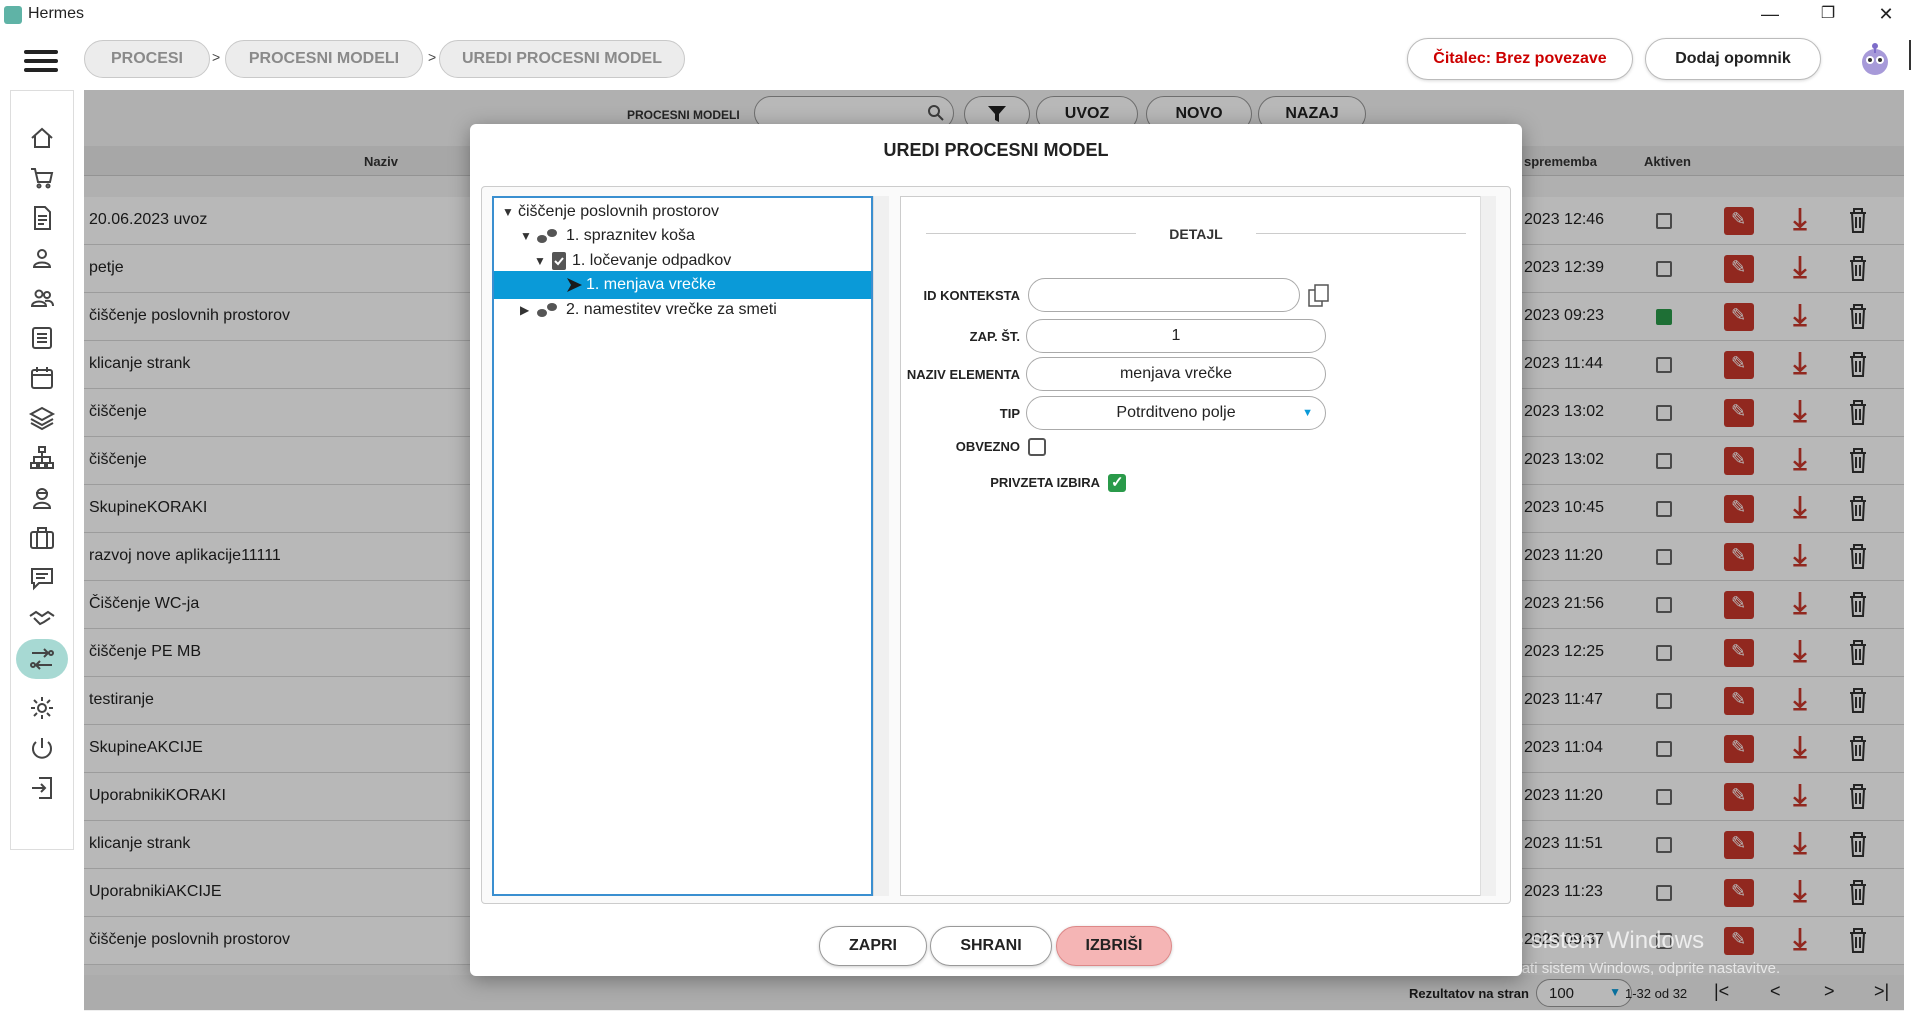  Describe the element at coordinates (324, 59) in the screenshot. I see `breadcrumb-procesni-modeli: PROCESNI MODELI` at that location.